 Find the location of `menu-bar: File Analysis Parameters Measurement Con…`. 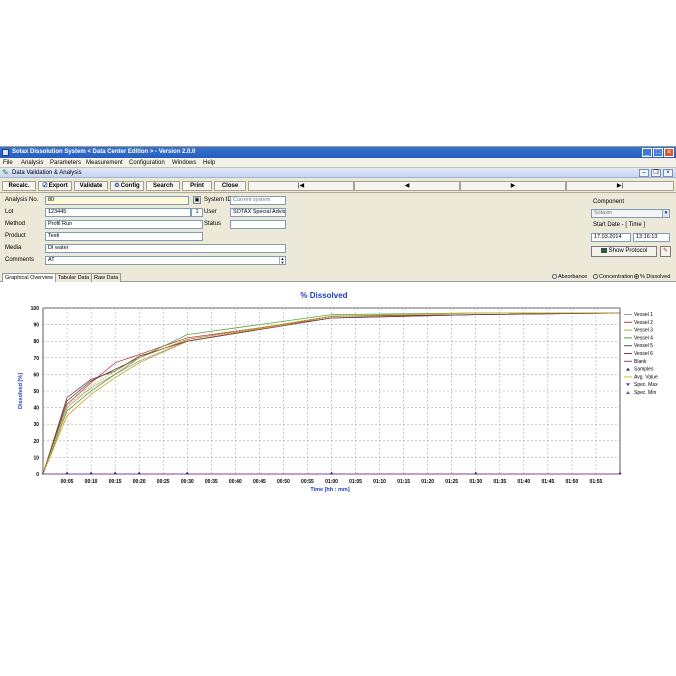

menu-bar: File Analysis Parameters Measurement Con… is located at coordinates (338, 163).